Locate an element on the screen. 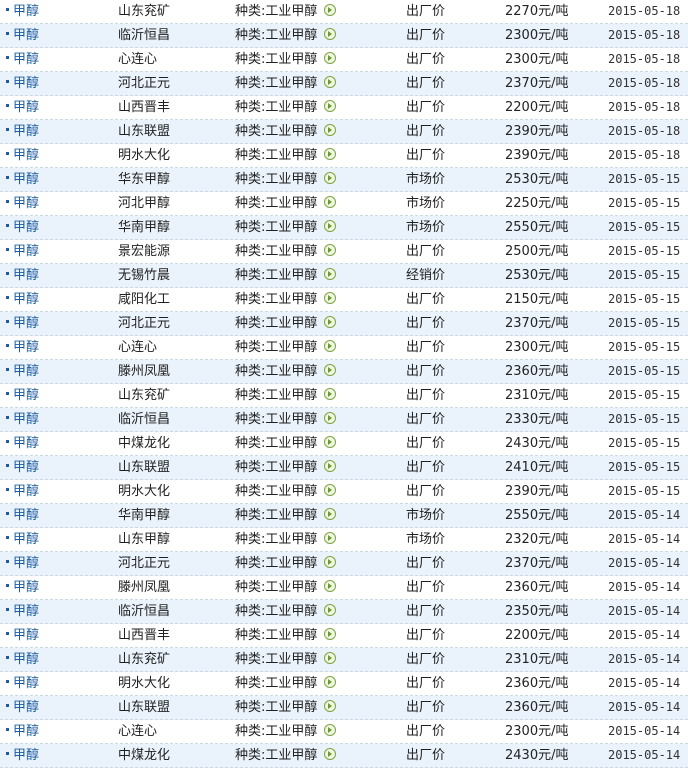 This screenshot has height=770, width=688. table-row: 甲醇 山东联盟 种类:工业甲醇 出厂价 2390元/吨 2015-05-18 is located at coordinates (344, 132).